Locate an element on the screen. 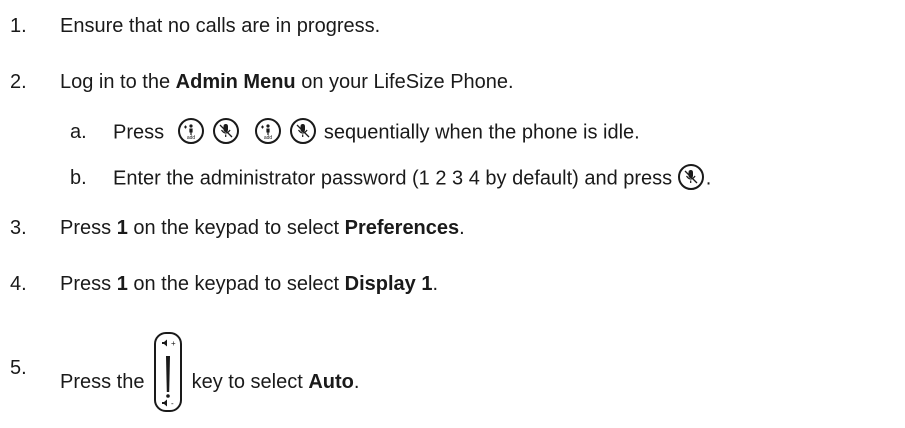  step-text-pre: Log in to the is located at coordinates (118, 82).